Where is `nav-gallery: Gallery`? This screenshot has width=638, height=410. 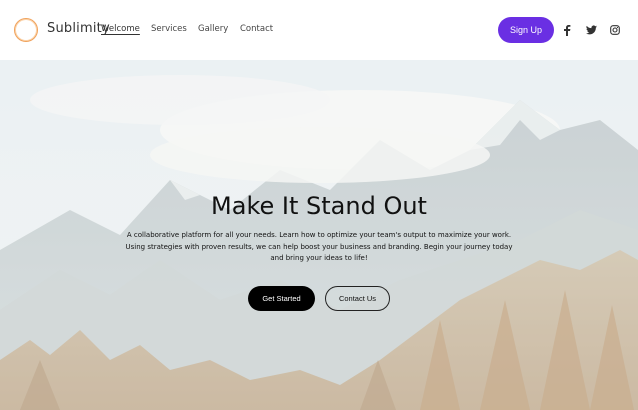 nav-gallery: Gallery is located at coordinates (213, 29).